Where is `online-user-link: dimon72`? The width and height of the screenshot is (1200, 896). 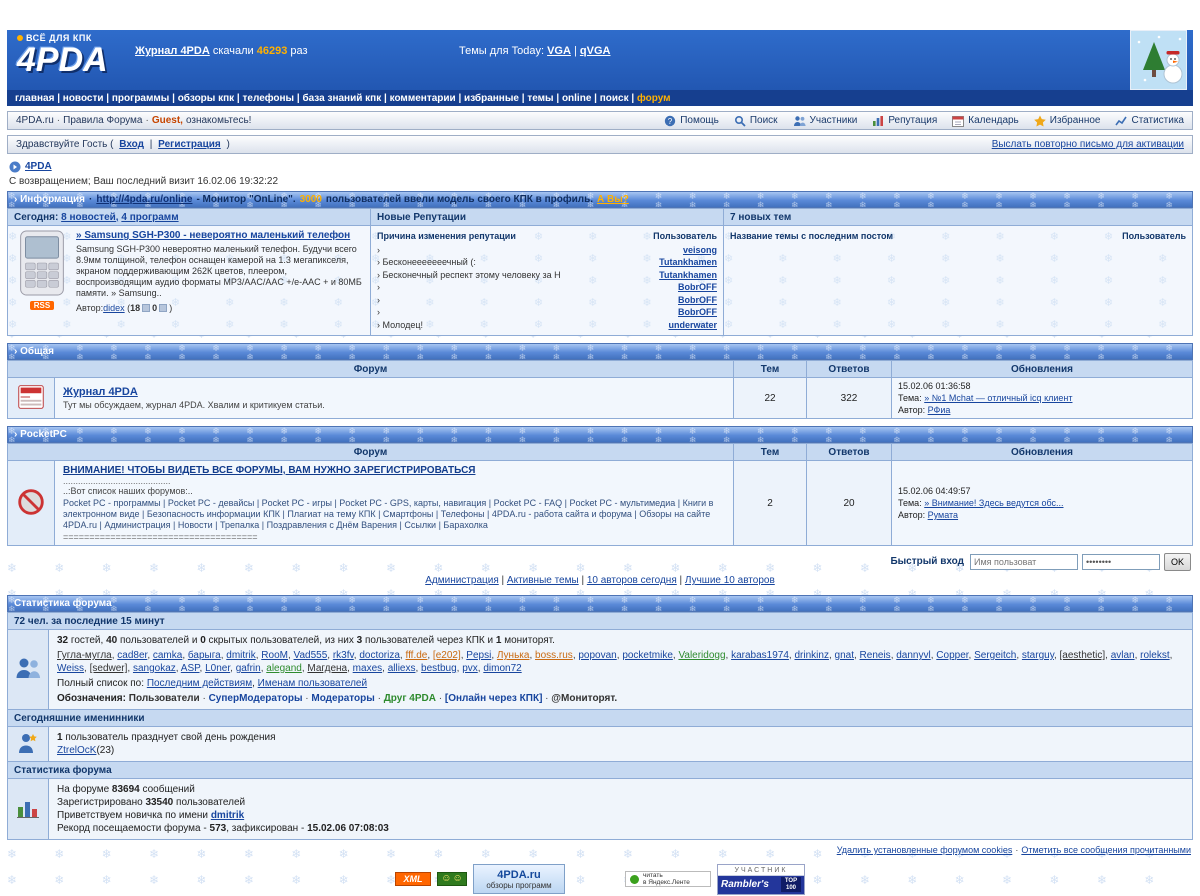 online-user-link: dimon72 is located at coordinates (502, 668).